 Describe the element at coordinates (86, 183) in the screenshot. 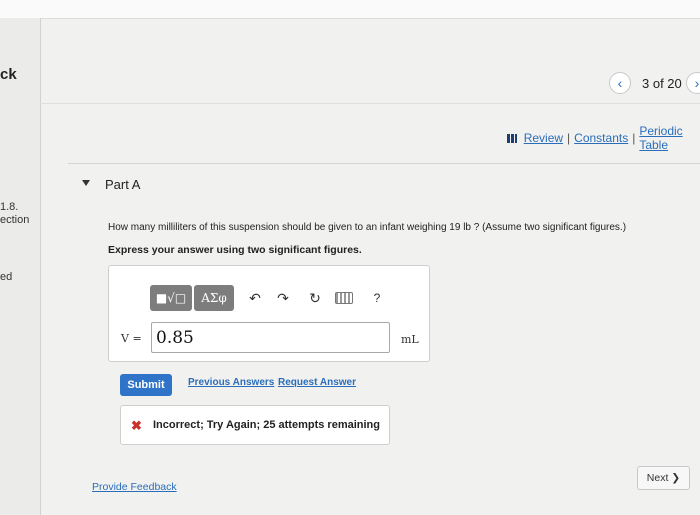

I see `collapse-caret-icon` at that location.